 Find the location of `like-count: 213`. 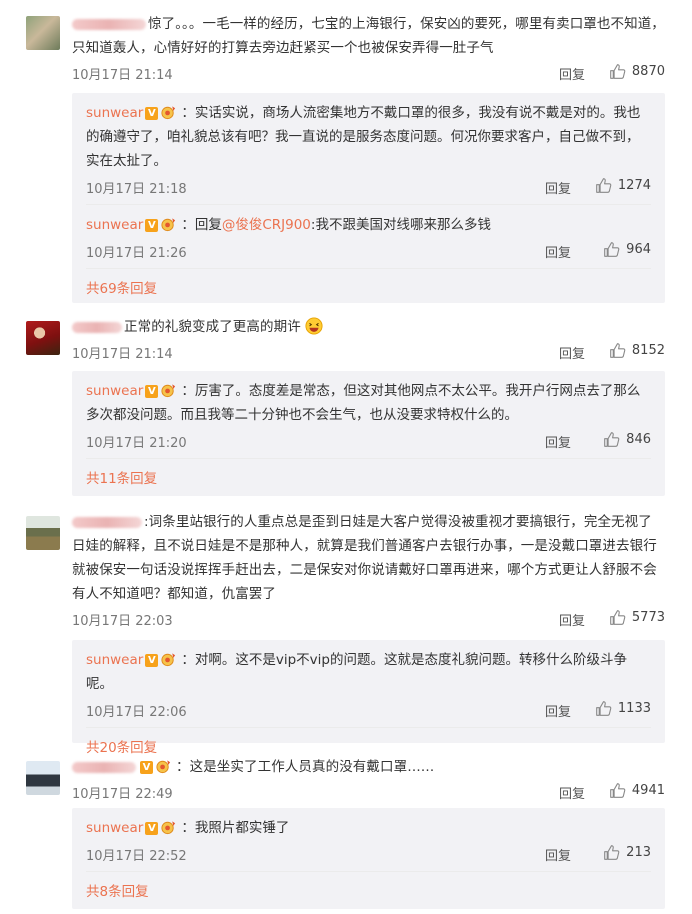

like-count: 213 is located at coordinates (638, 852).